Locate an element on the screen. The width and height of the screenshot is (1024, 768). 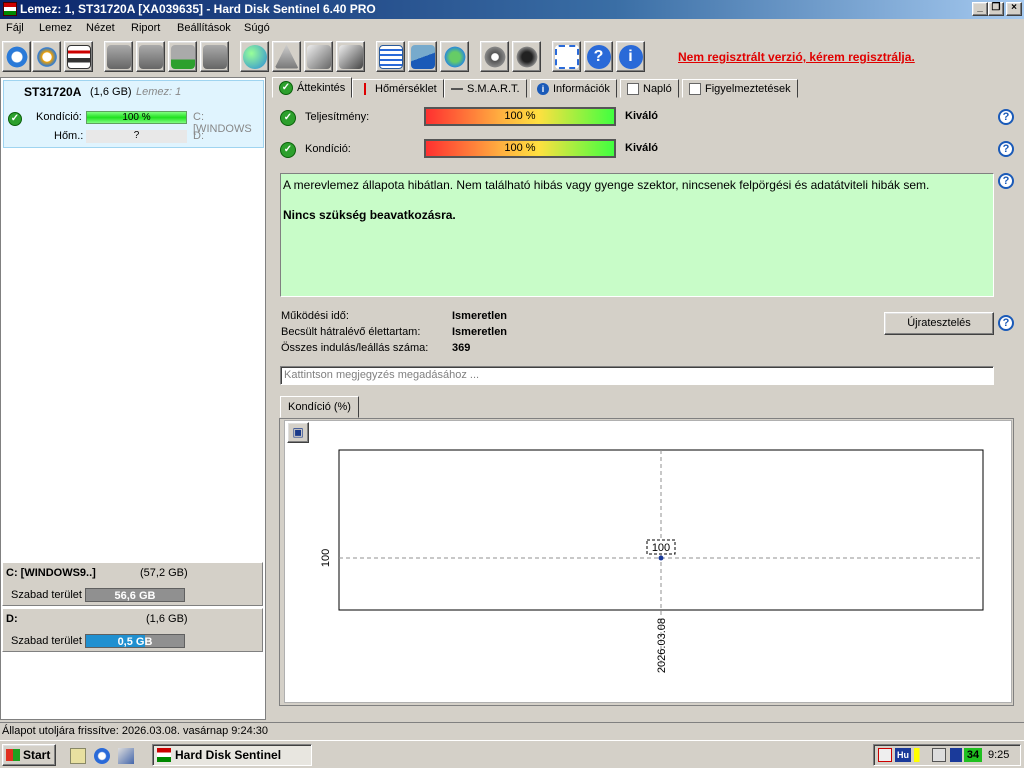
volume-icon is located at coordinates (921, 755).